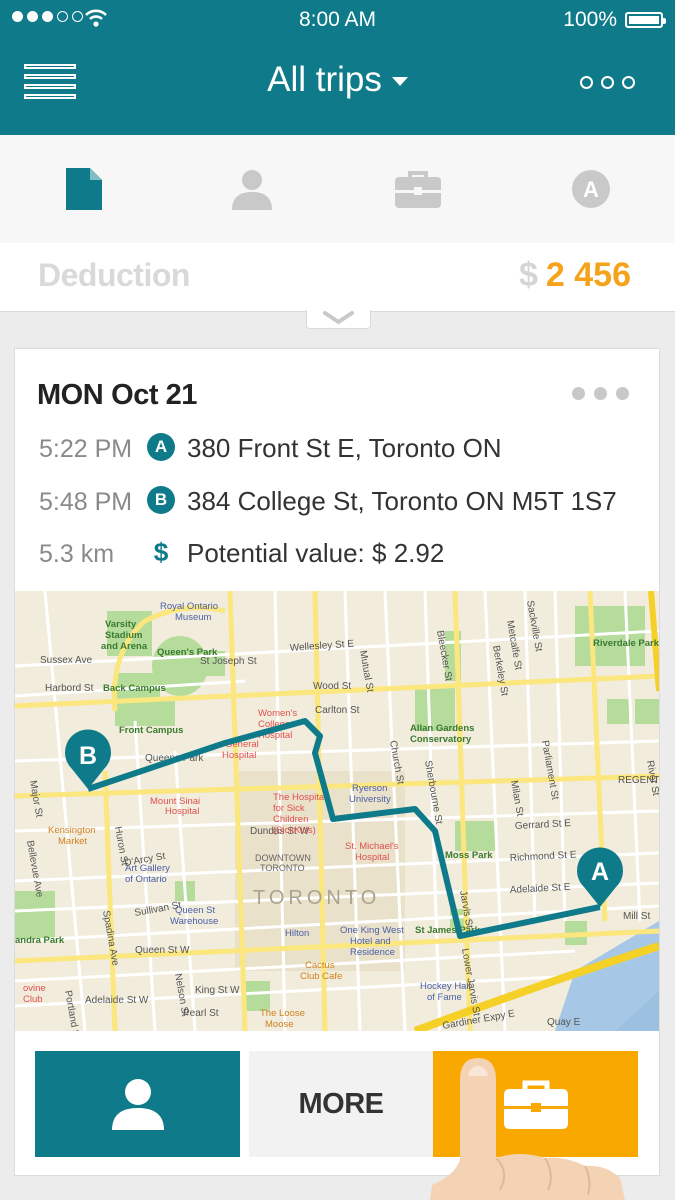 The image size is (675, 1200). What do you see at coordinates (88, 756) in the screenshot?
I see `svg-text: B` at bounding box center [88, 756].